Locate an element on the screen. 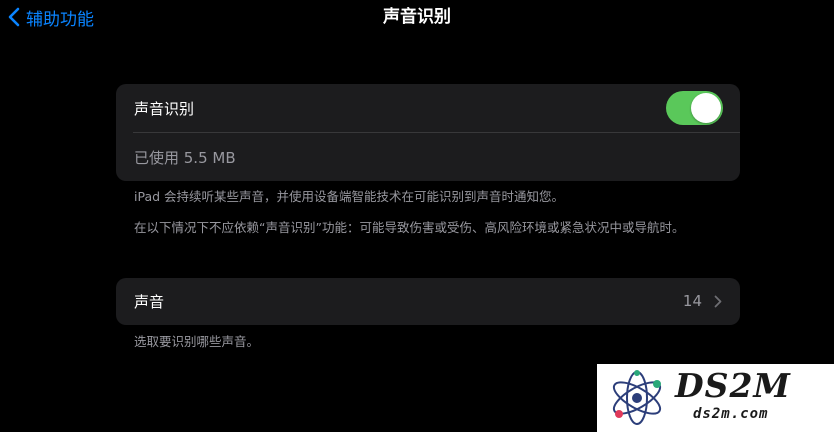 This screenshot has height=432, width=834. page-title: 声音识别 is located at coordinates (417, 17).